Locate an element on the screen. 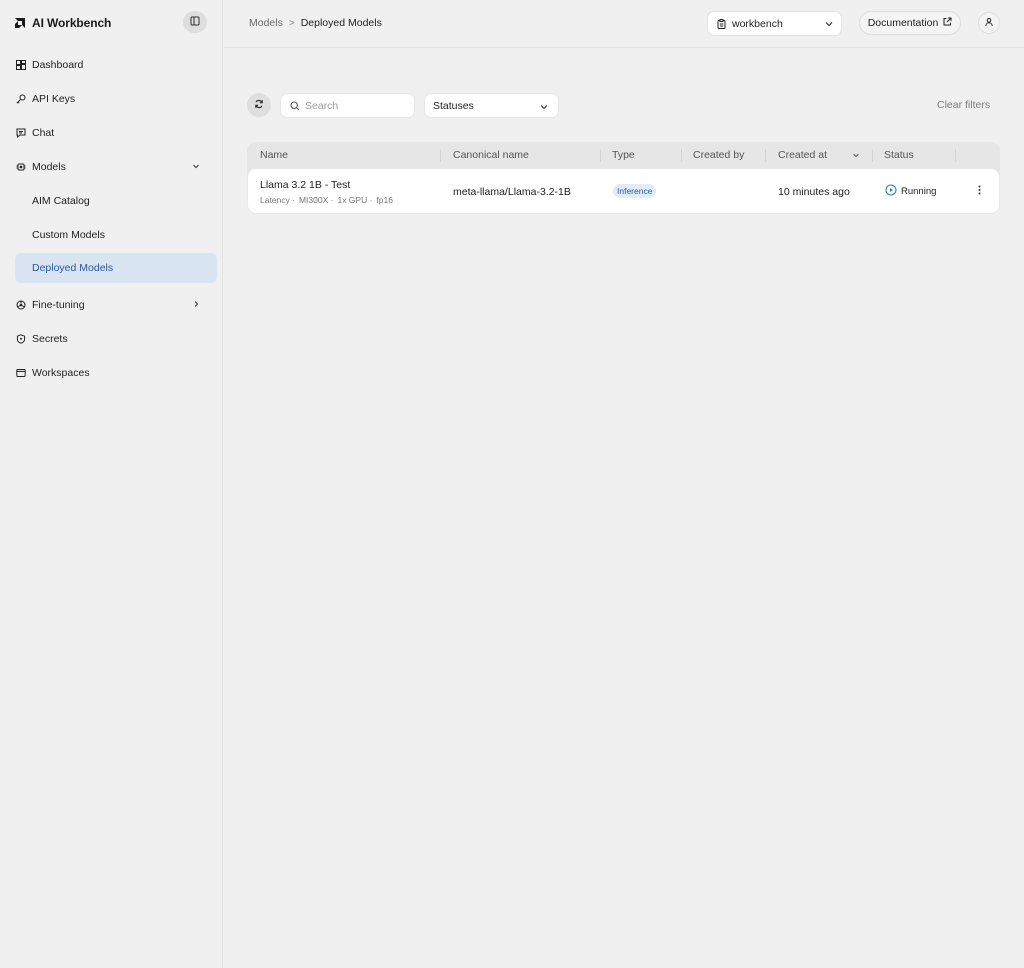  sidebar-item-dashboard: Dashboard is located at coordinates (116, 65).